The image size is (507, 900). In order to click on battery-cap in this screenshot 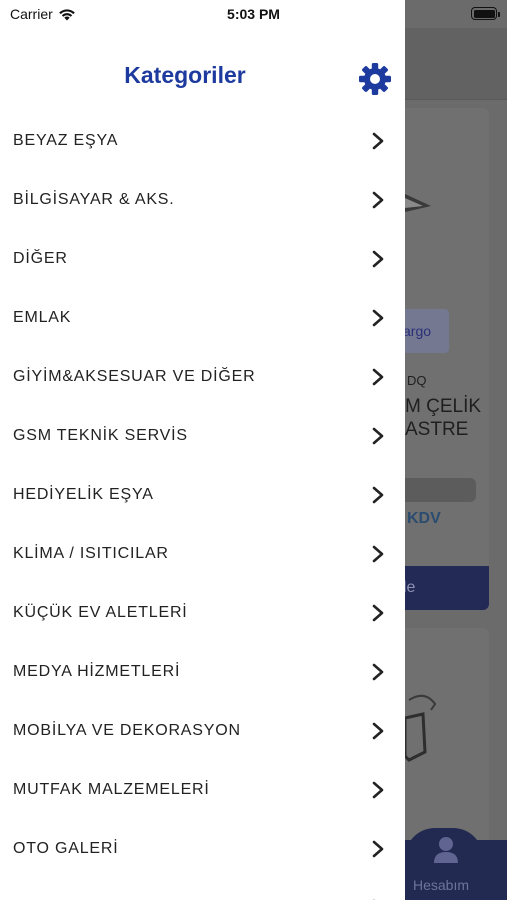, I will do `click(499, 14)`.